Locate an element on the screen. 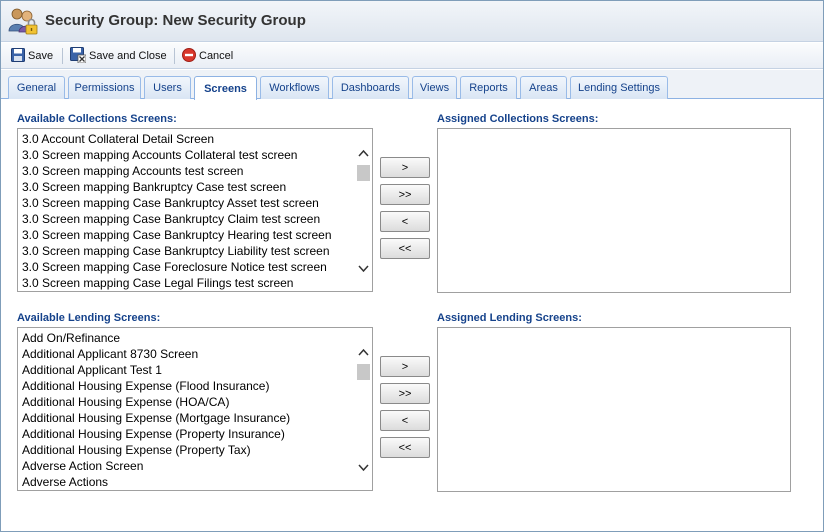  tab-label: Permissions is located at coordinates (104, 88).